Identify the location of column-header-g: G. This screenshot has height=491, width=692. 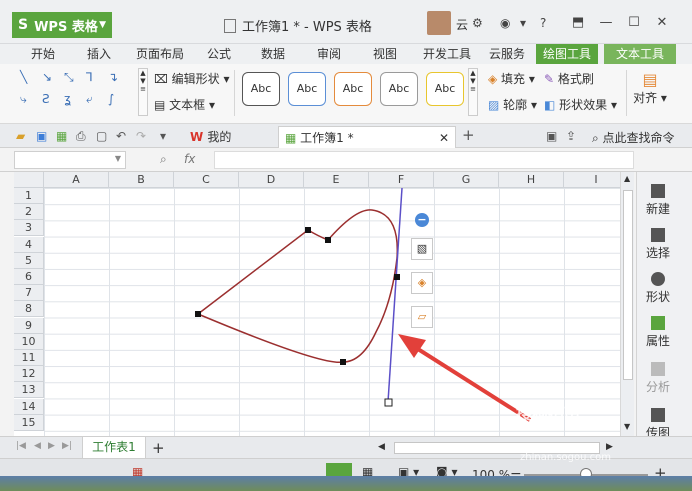
(466, 180).